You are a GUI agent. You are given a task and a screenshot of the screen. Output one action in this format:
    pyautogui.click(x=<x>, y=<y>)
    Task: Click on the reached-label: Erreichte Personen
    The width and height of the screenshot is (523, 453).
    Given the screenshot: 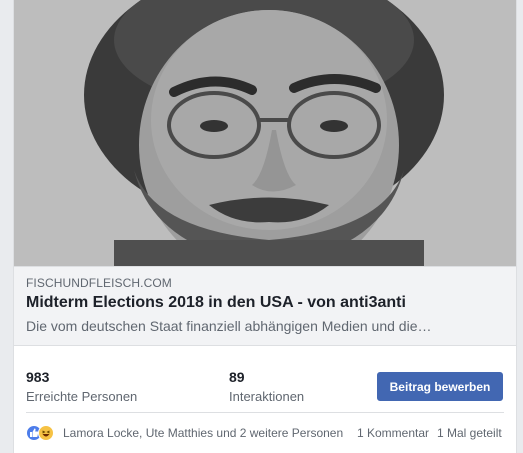 What is the action you would take?
    pyautogui.click(x=82, y=396)
    